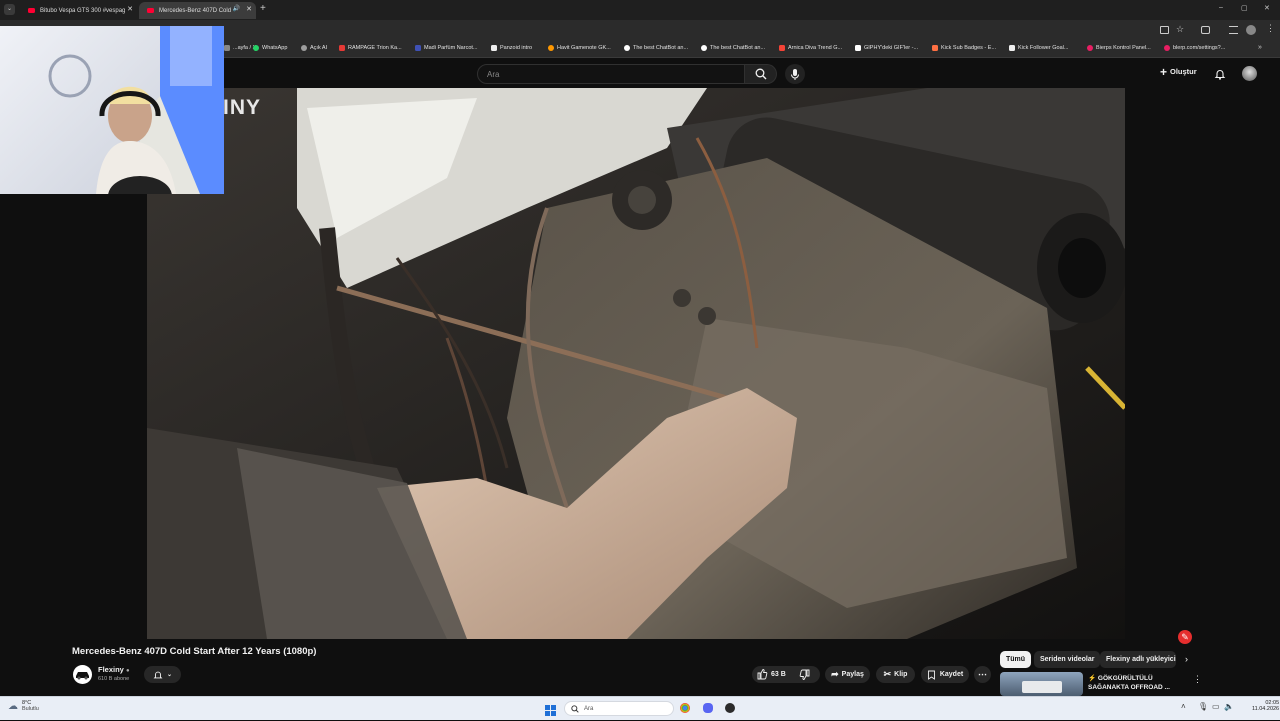  What do you see at coordinates (314, 48) in the screenshot?
I see `bookmark-item: Açık AI` at bounding box center [314, 48].